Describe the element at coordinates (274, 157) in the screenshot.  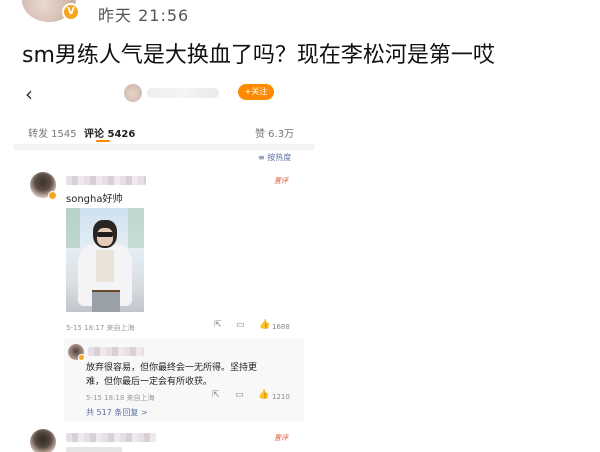
I see `sort-by-hot-toggle: ≡ 按热度` at that location.